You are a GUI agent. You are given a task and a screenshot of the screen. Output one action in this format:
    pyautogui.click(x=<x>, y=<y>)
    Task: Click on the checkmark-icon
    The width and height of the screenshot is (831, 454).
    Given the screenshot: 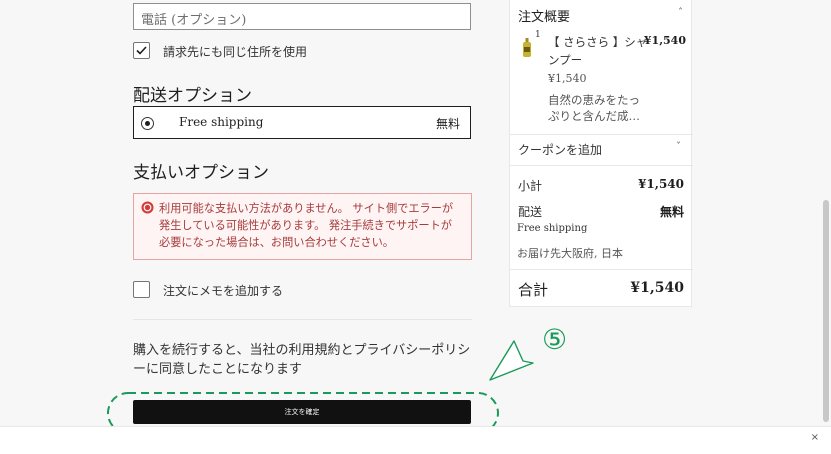 What is the action you would take?
    pyautogui.click(x=141, y=50)
    